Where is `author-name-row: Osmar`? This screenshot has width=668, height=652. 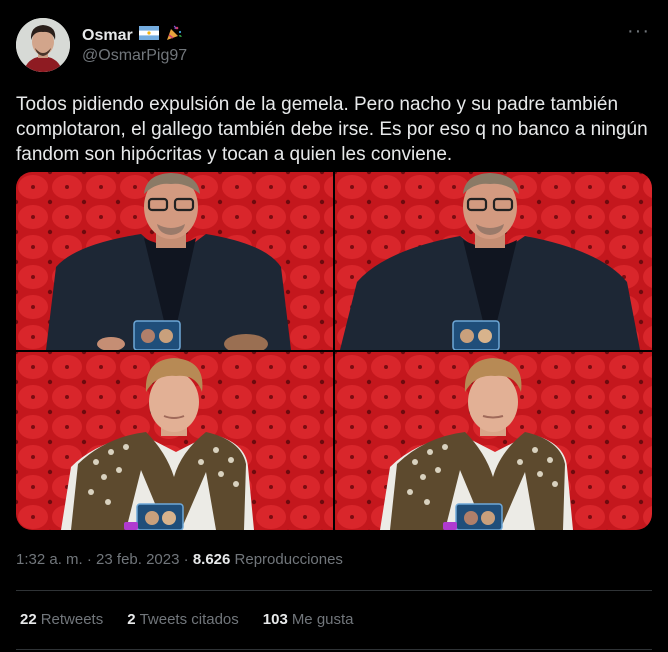 author-name-row: Osmar is located at coordinates (132, 35).